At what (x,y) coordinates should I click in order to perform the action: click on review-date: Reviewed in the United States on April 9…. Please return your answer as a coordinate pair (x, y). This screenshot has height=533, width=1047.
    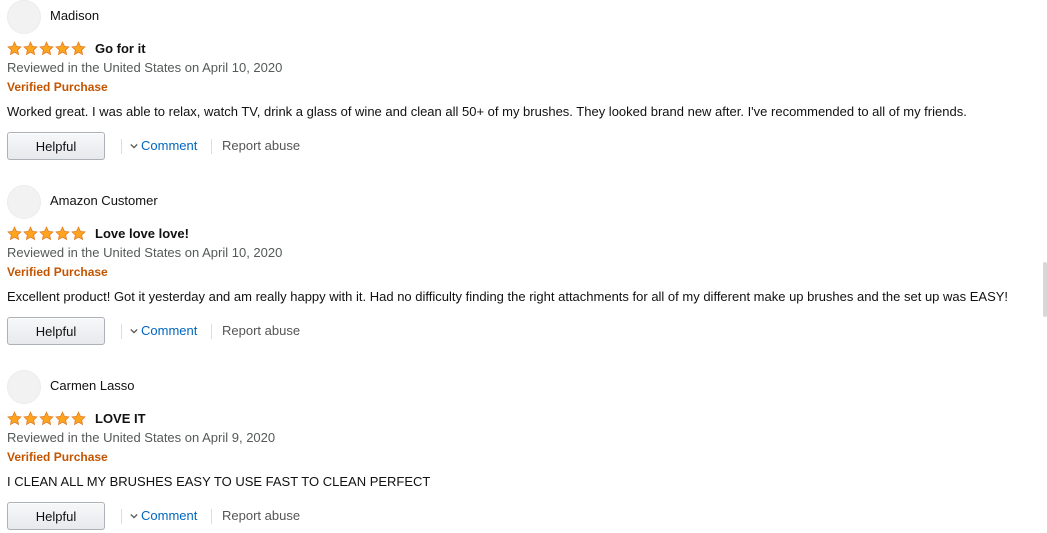
    Looking at the image, I should click on (141, 437).